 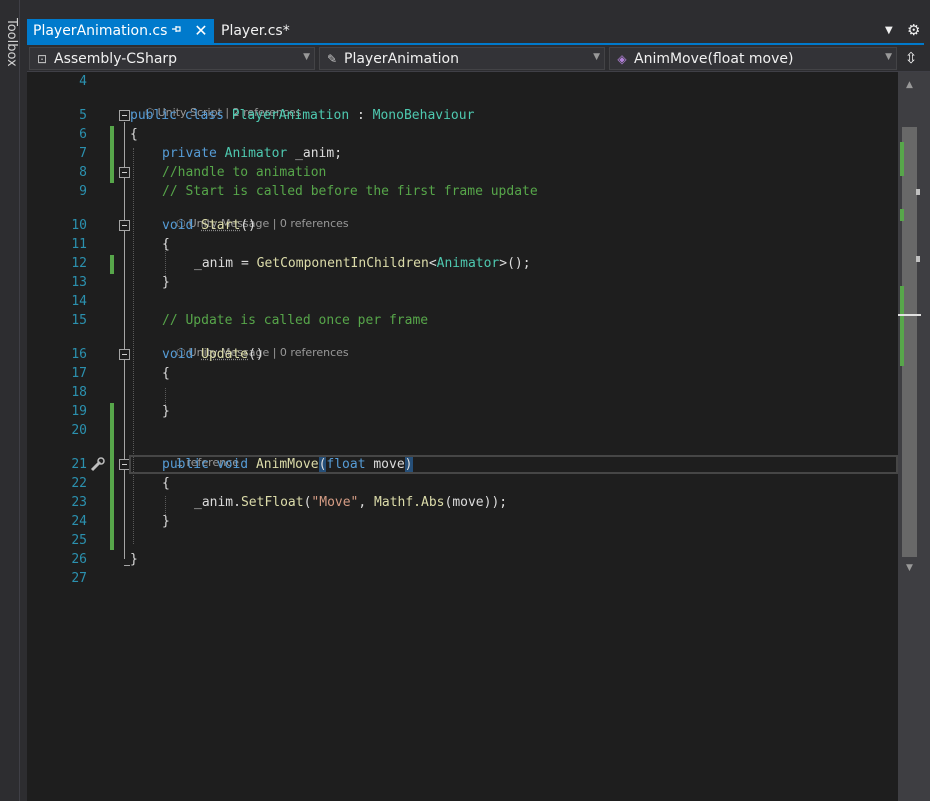 I want to click on code-line: 13 }, so click(x=472, y=282).